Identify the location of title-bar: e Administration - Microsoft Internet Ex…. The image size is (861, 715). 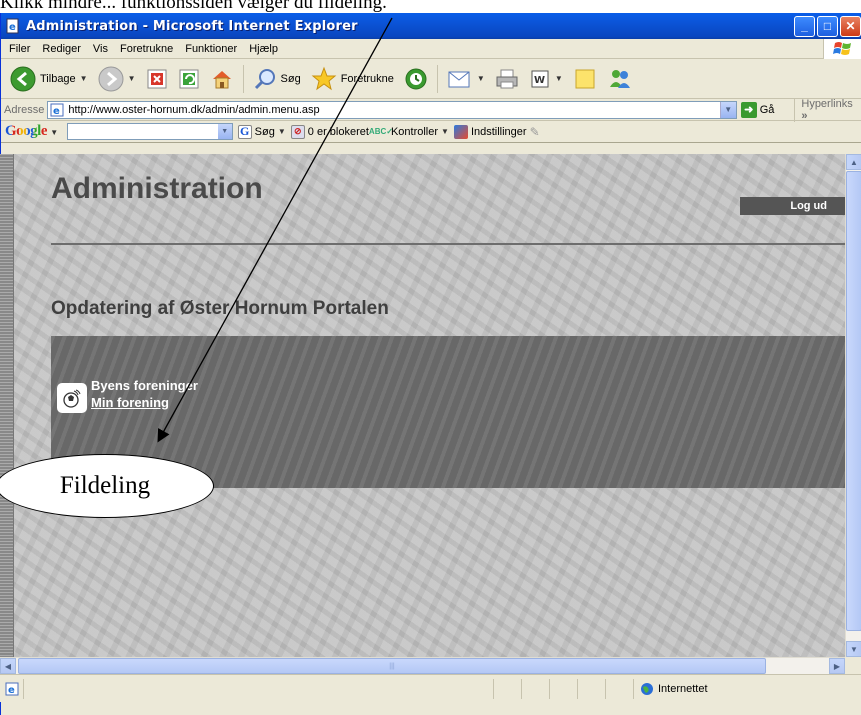
(431, 26).